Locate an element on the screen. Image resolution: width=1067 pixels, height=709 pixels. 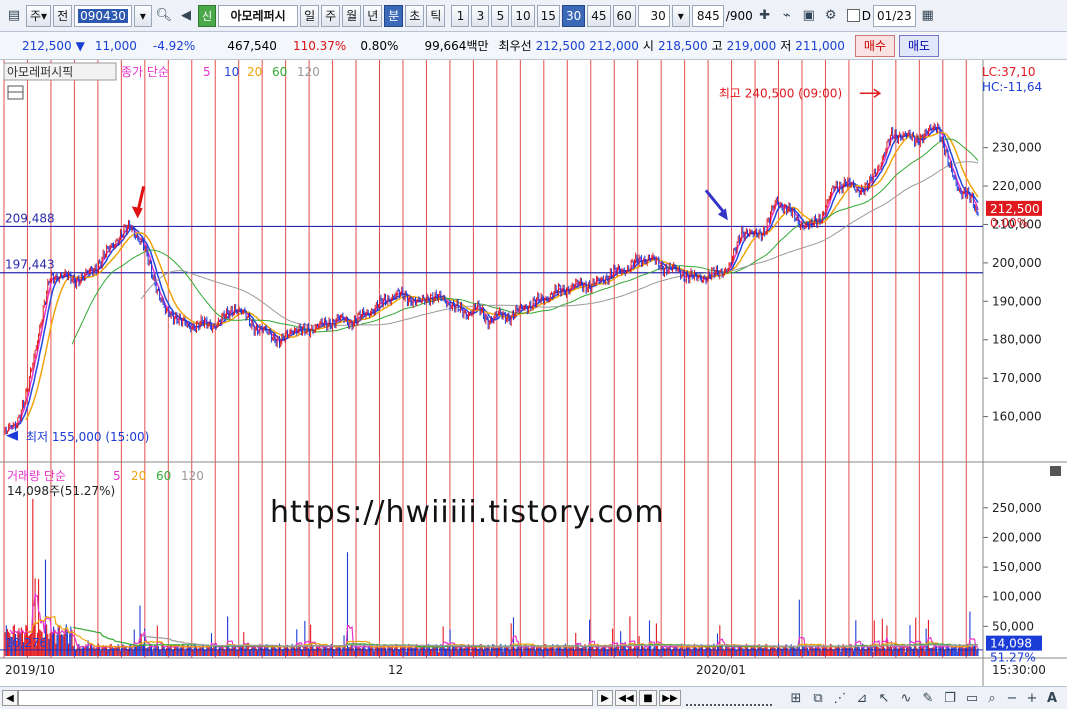
vol-ma5-legend: 5 is located at coordinates (117, 476).